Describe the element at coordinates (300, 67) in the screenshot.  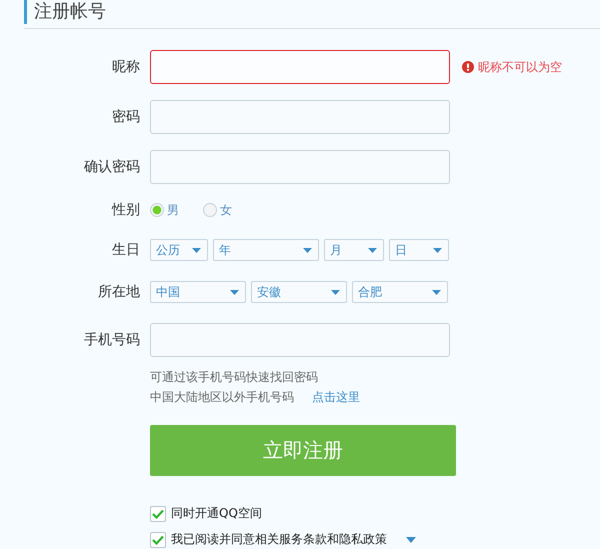
I see `input-field` at that location.